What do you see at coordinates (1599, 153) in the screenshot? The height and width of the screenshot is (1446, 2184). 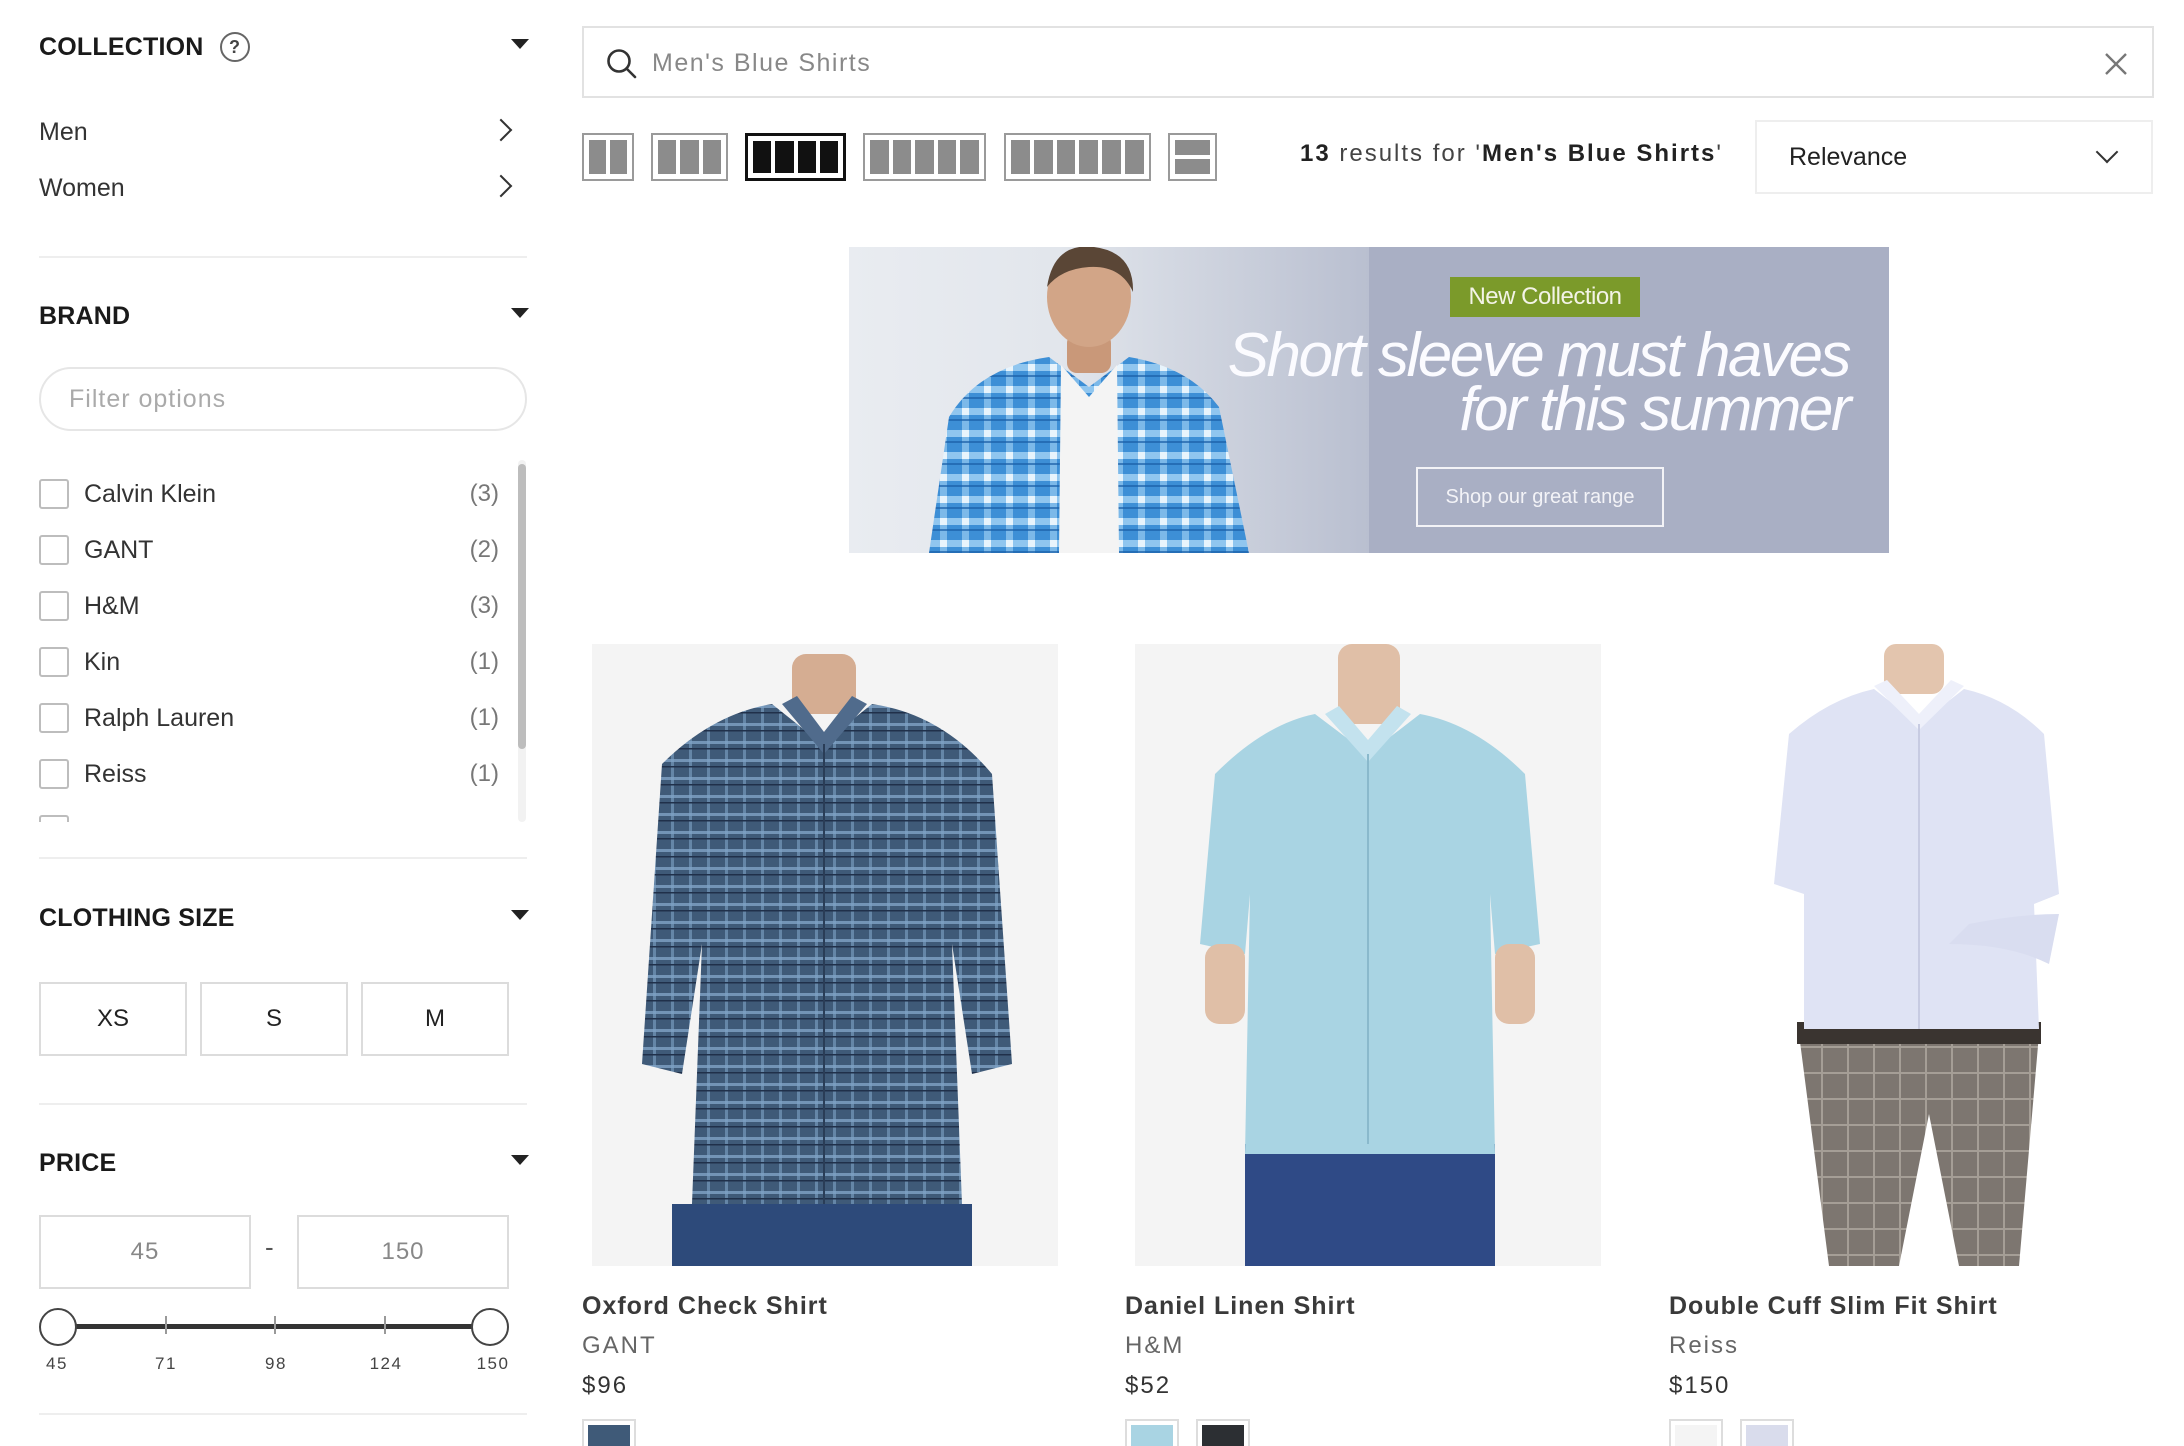 I see `results-query: Men's Blue Shirts` at bounding box center [1599, 153].